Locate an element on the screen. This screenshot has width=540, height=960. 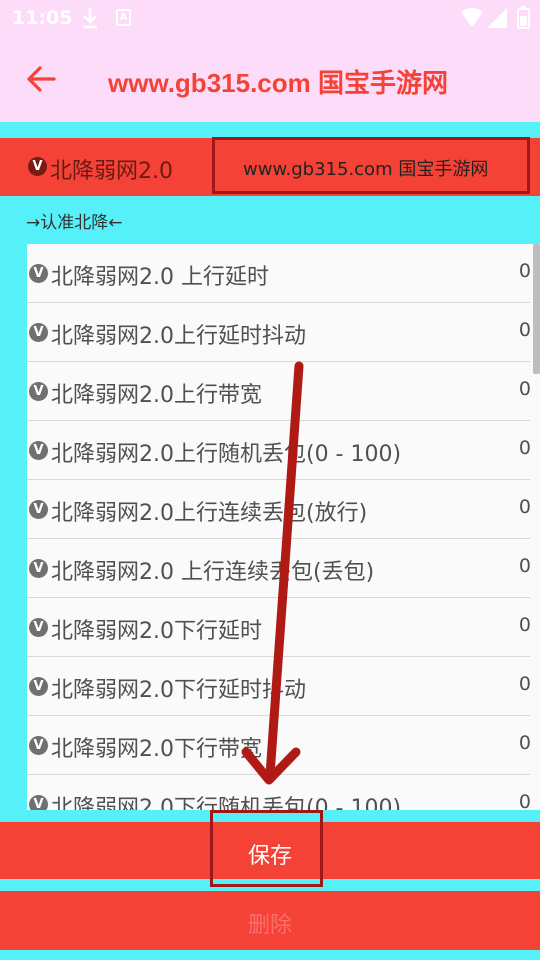
watermark-tag: www.gb315.com 国宝手游网 is located at coordinates (371, 165).